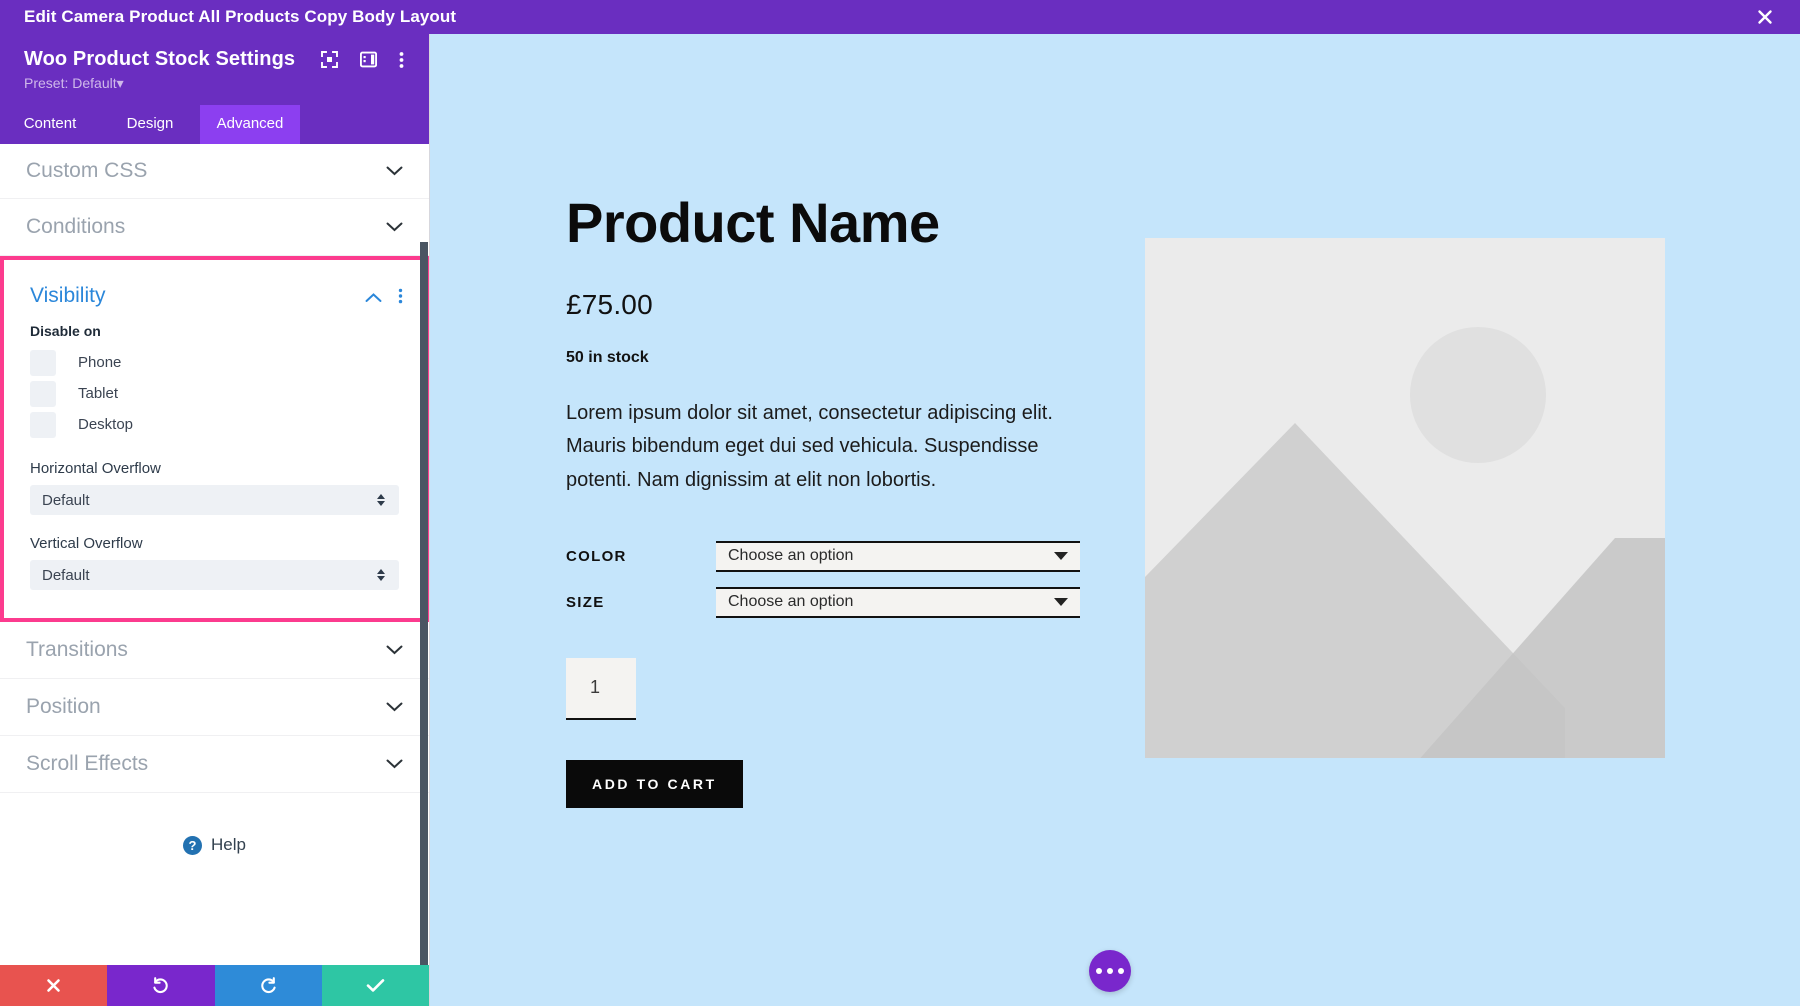 The image size is (1800, 1006). I want to click on vertical-overflow-value: Default, so click(66, 575).